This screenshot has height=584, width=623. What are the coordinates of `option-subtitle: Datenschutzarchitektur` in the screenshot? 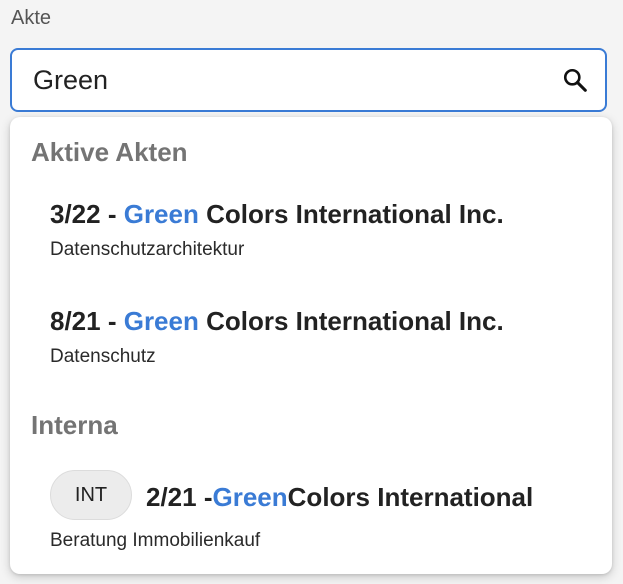 It's located at (147, 249).